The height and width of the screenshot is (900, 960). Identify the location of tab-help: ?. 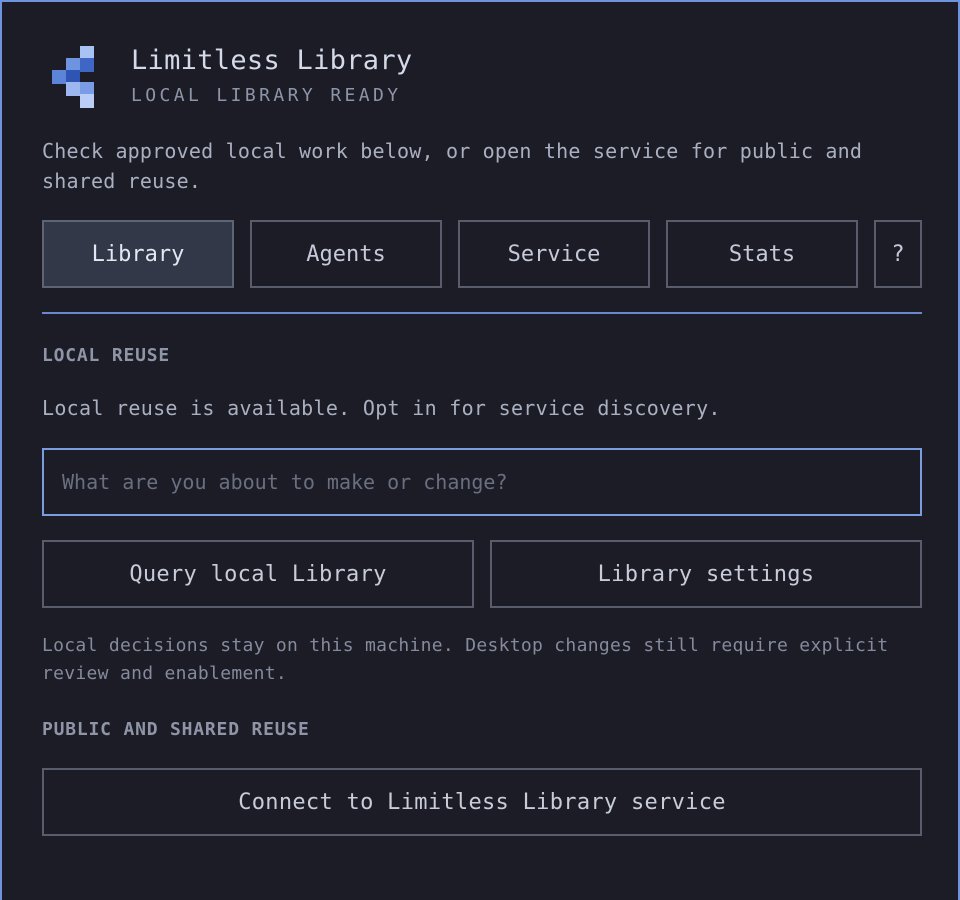
(898, 254).